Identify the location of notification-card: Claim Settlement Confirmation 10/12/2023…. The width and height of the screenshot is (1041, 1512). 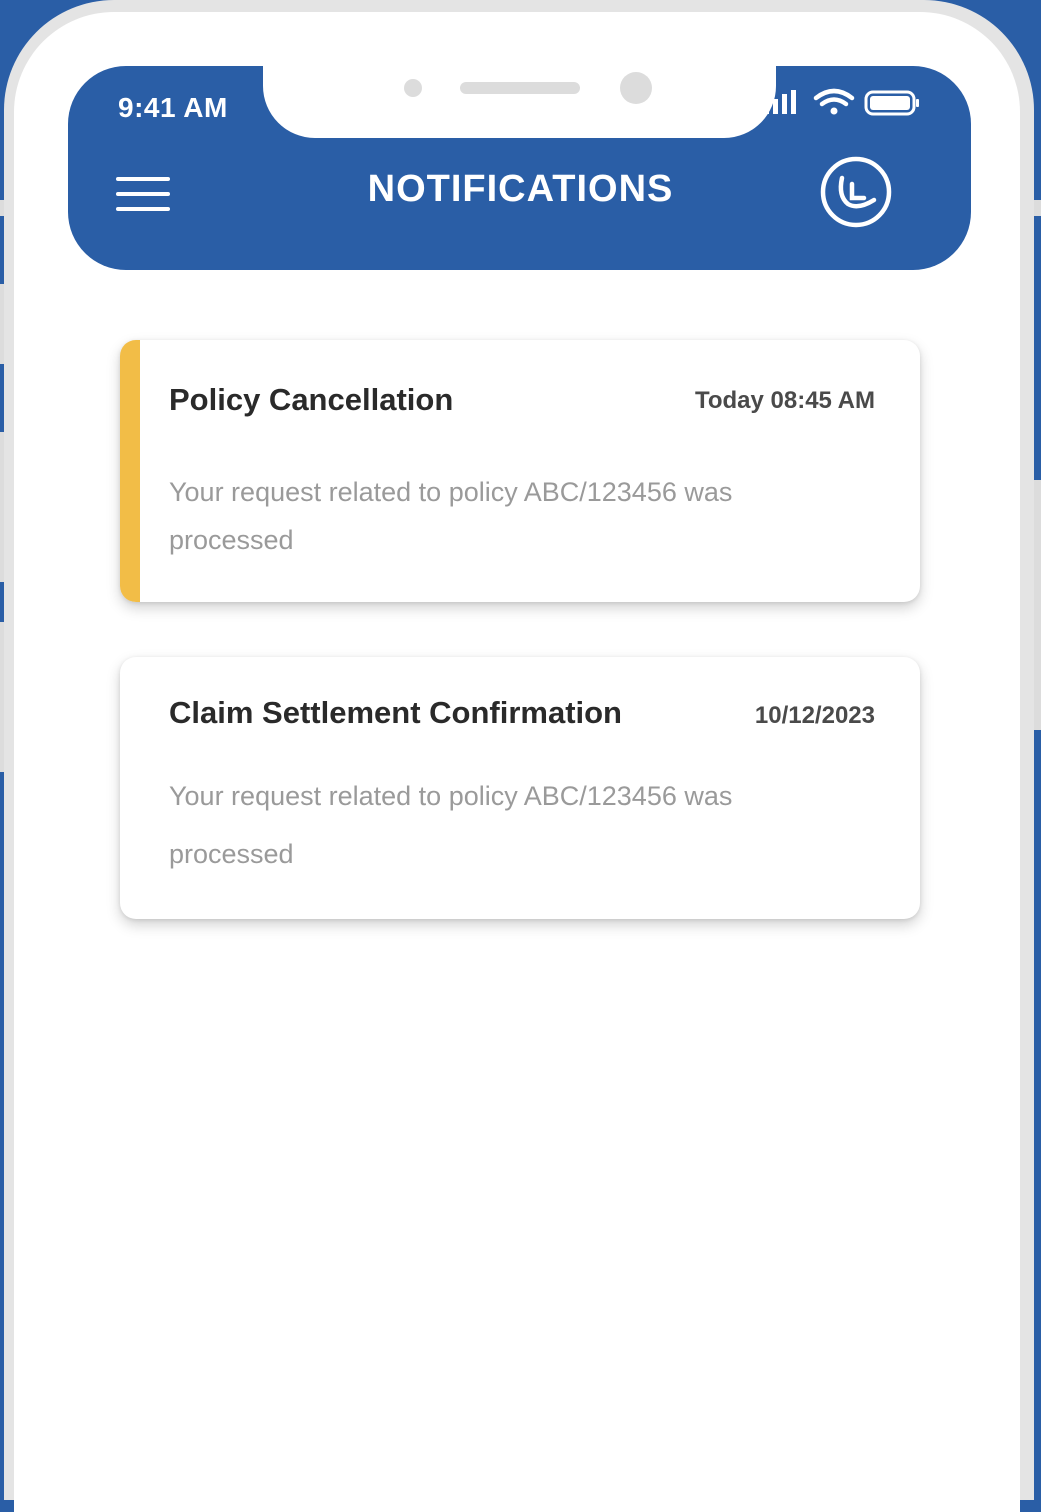
(520, 788).